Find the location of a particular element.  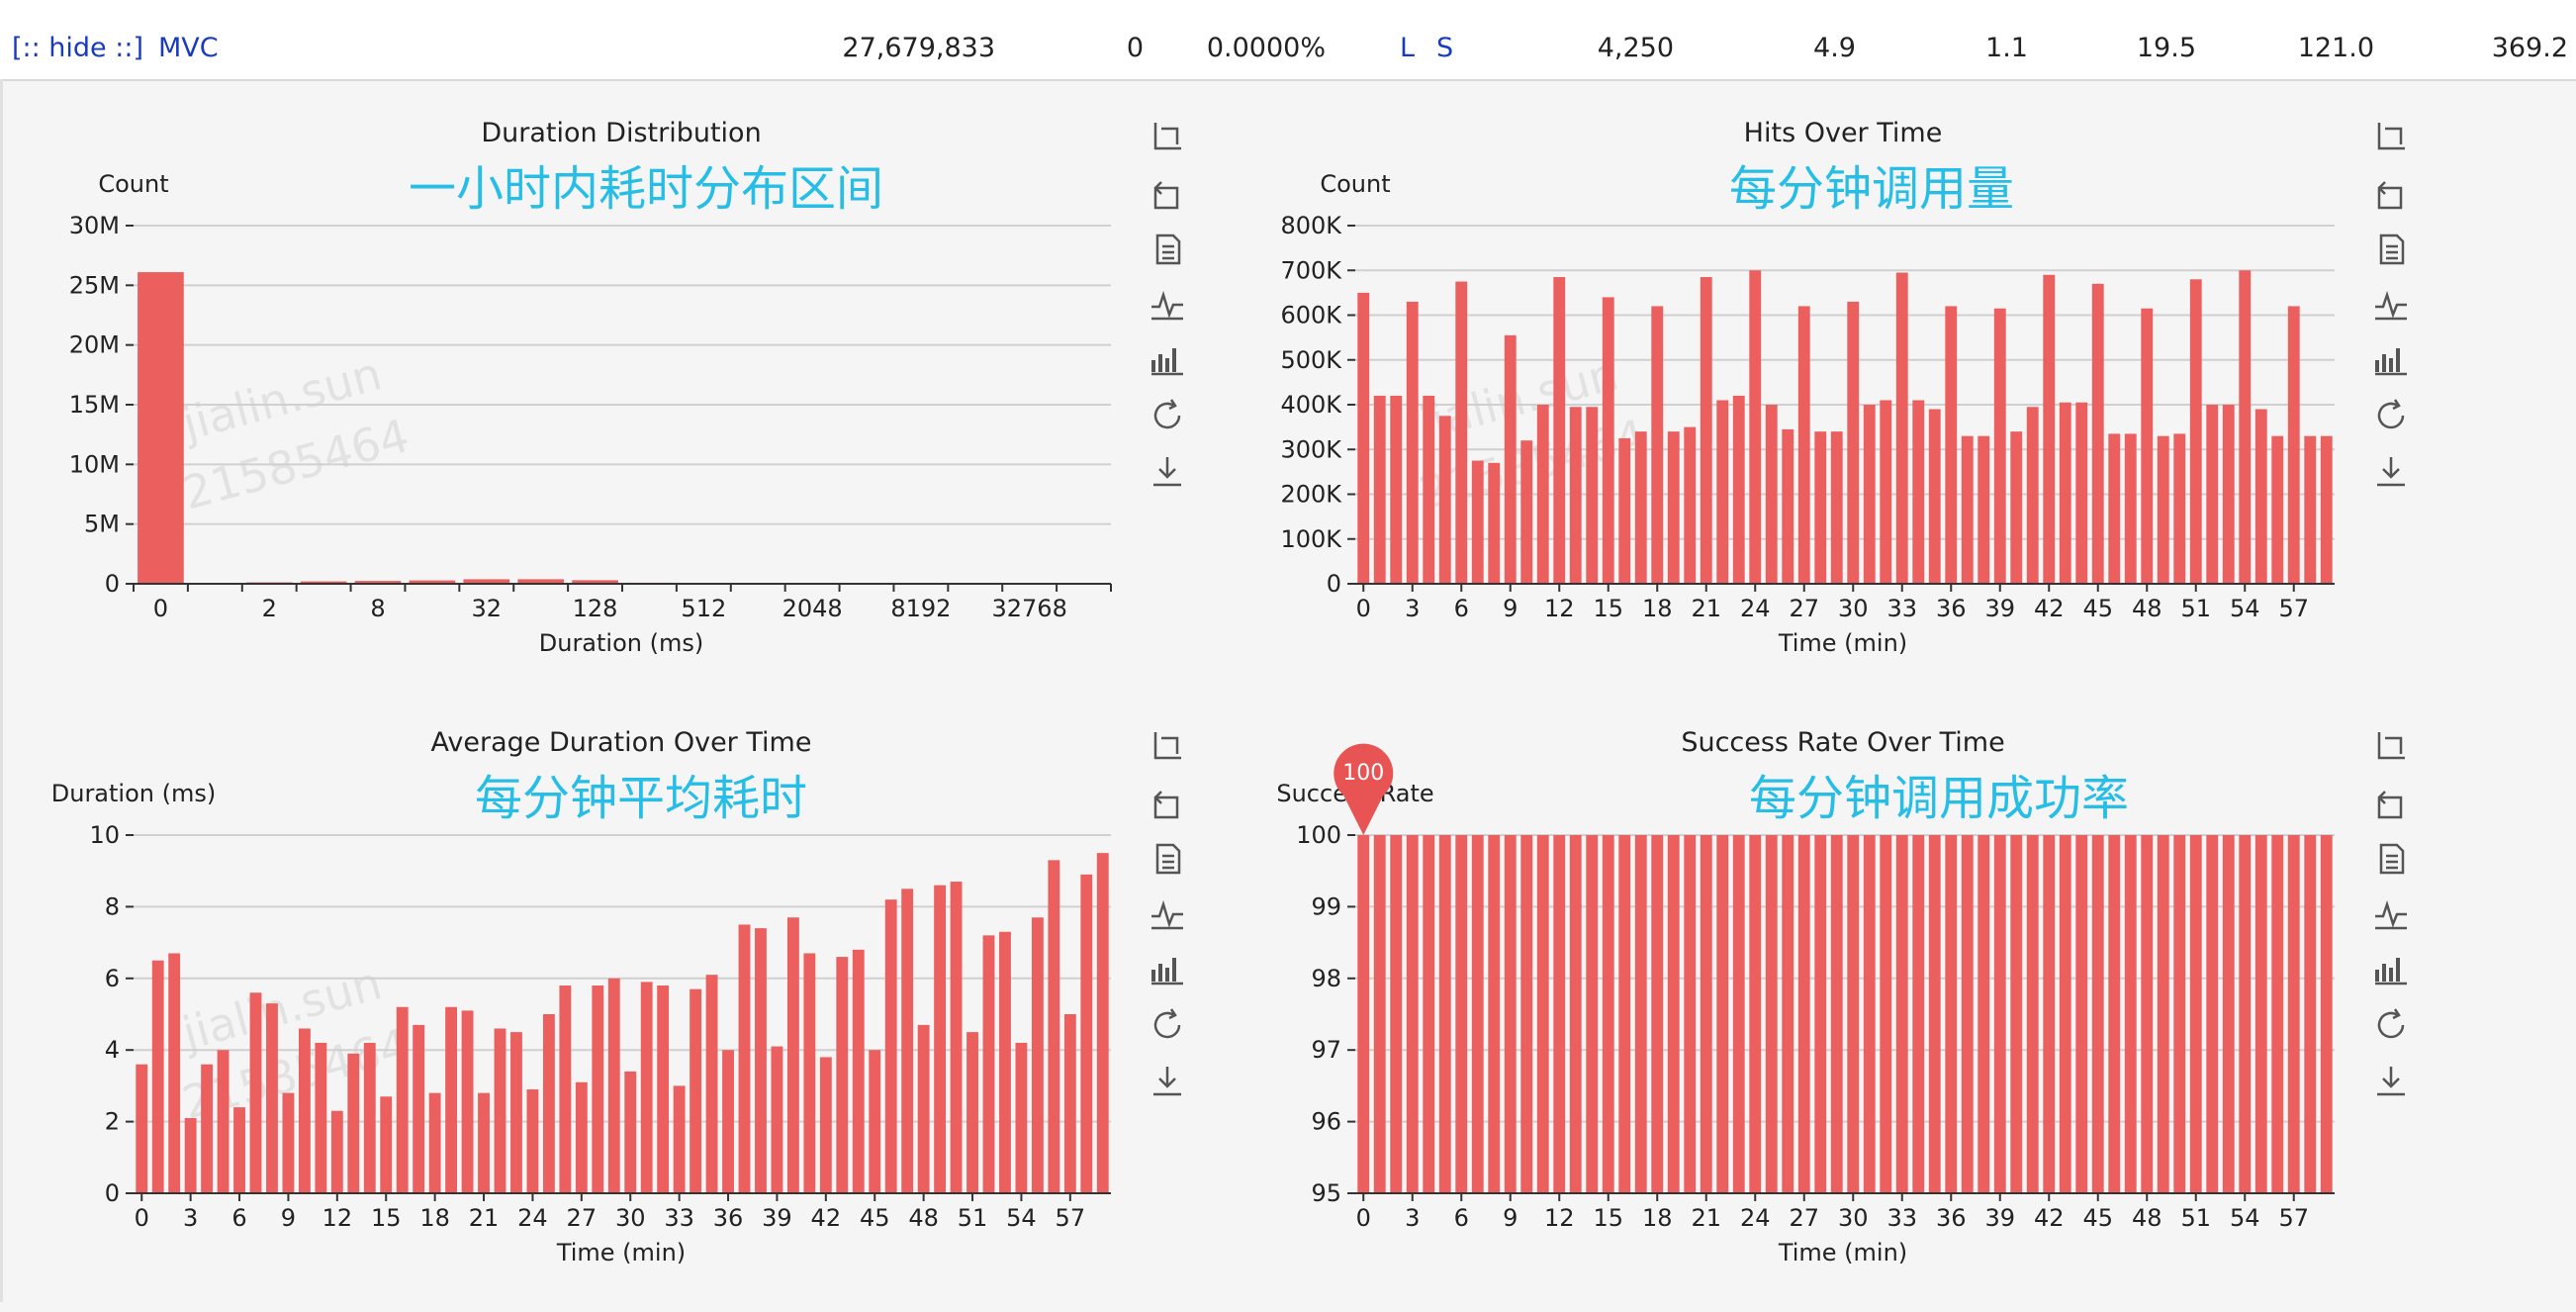

value-marker-pin is located at coordinates (1363, 790).